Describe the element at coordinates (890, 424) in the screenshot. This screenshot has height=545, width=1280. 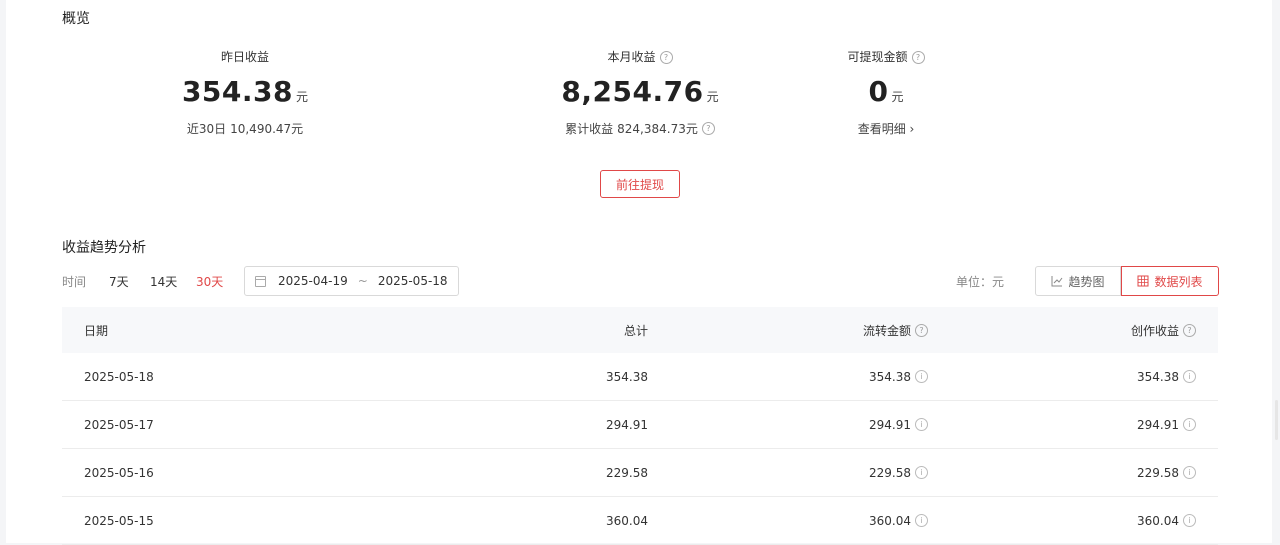
I see `cell-flow: 294.91` at that location.